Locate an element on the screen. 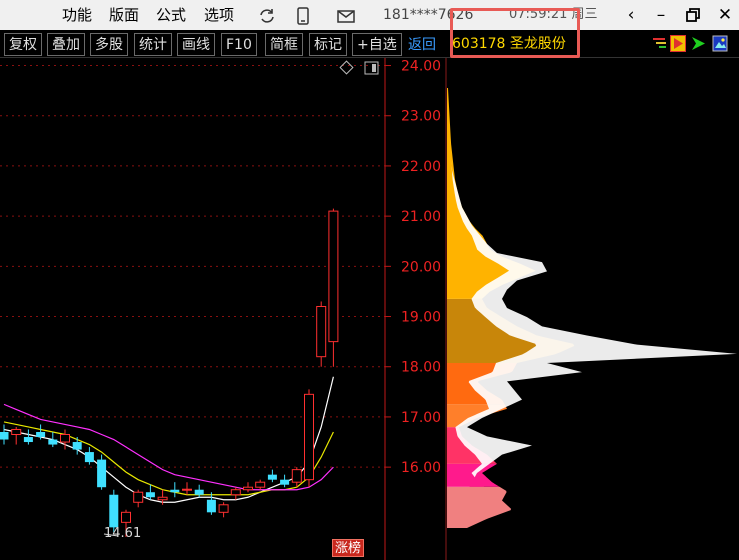 Image resolution: width=739 pixels, height=560 pixels. y-tick-label: 20.00 is located at coordinates (421, 267).